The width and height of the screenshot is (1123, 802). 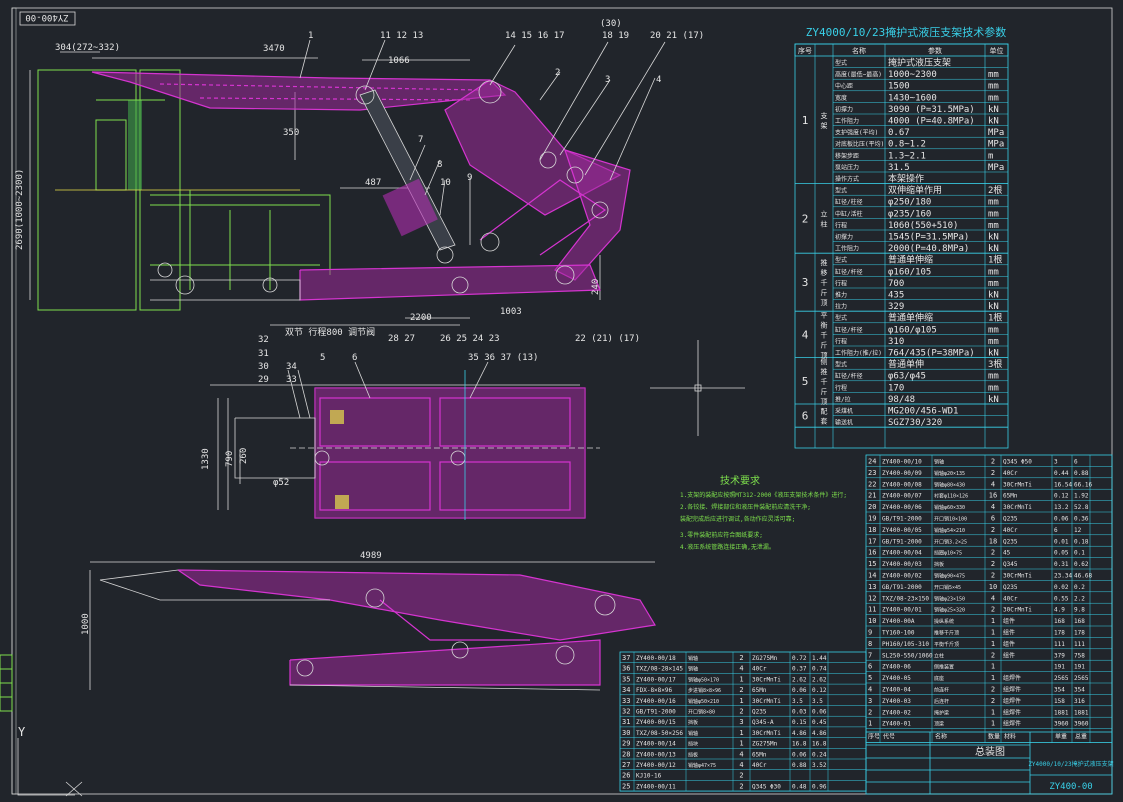 What do you see at coordinates (799, 722) in the screenshot?
I see `bom-left-cell: 0.15` at bounding box center [799, 722].